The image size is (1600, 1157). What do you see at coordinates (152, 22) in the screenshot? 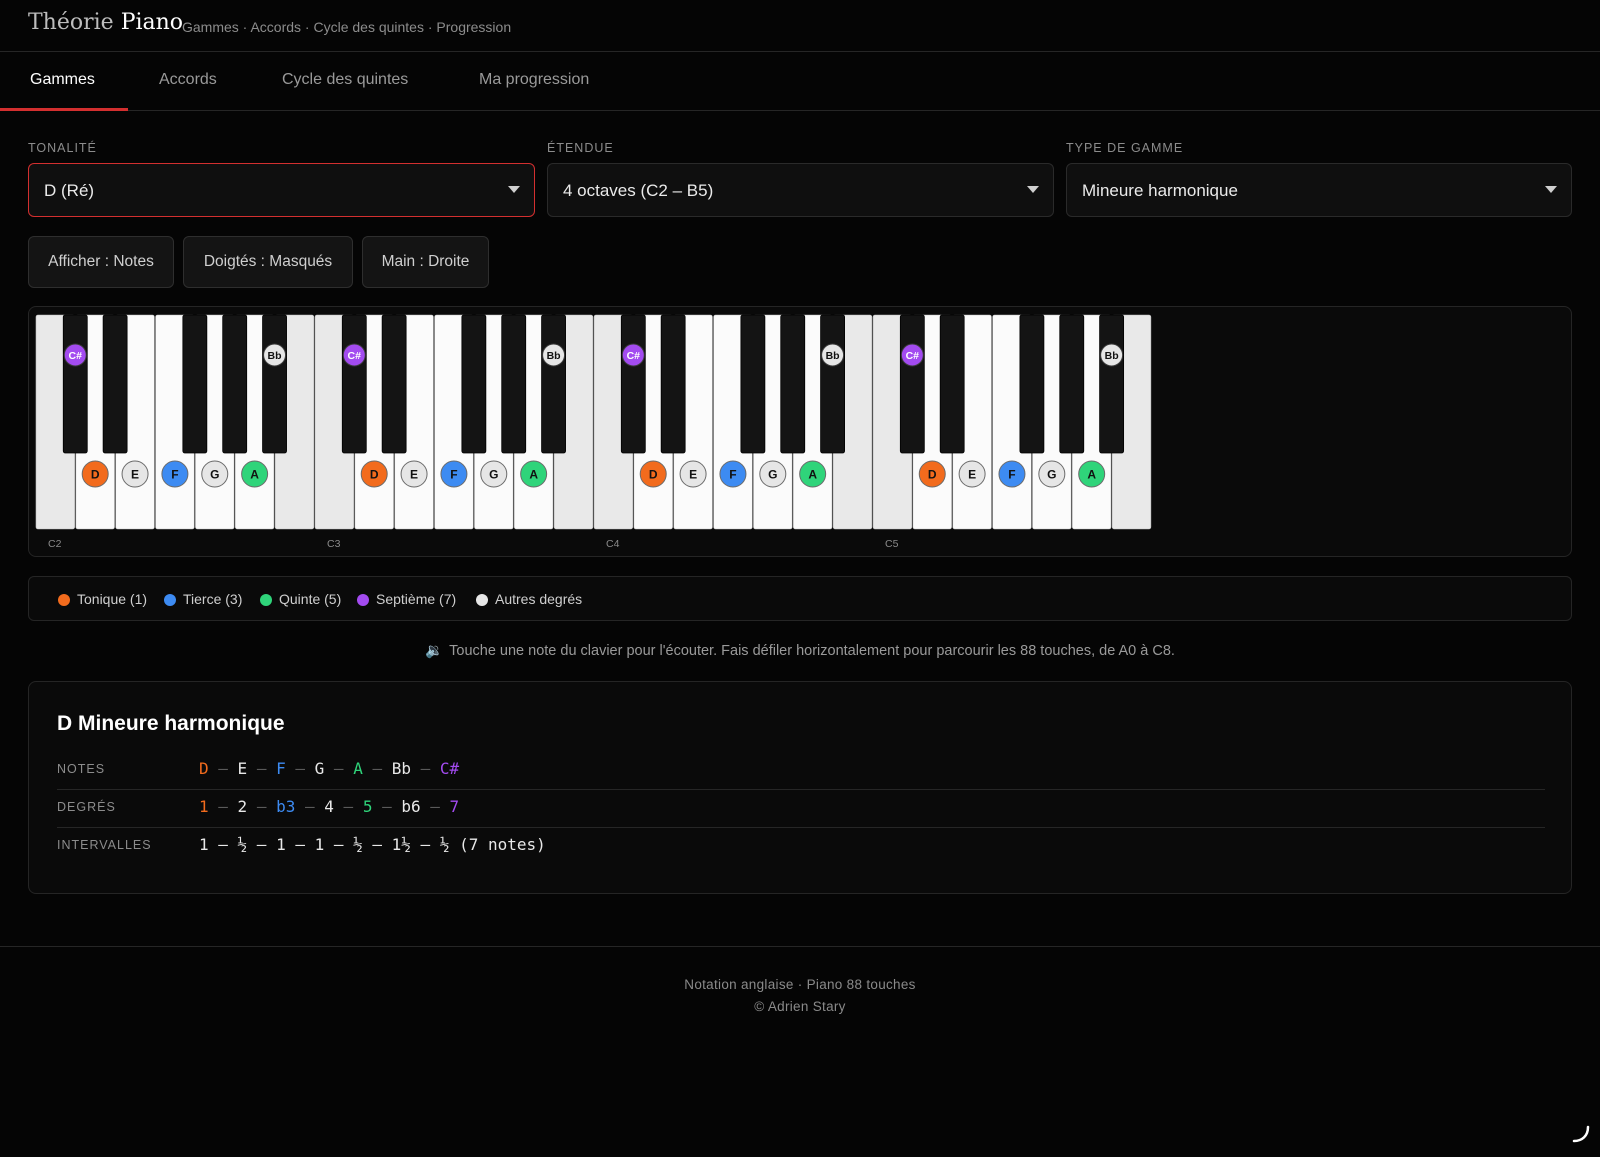
I see `brand-bold: Piano` at bounding box center [152, 22].